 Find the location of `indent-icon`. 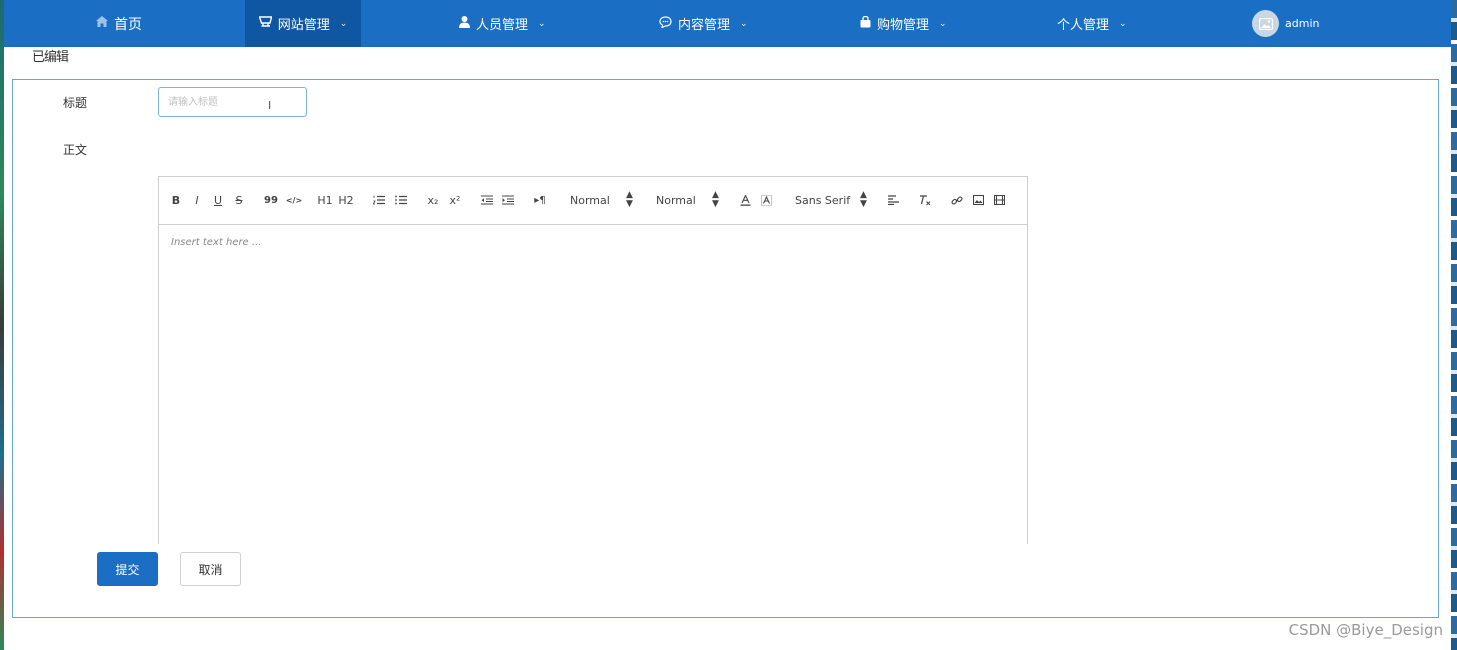

indent-icon is located at coordinates (508, 200).